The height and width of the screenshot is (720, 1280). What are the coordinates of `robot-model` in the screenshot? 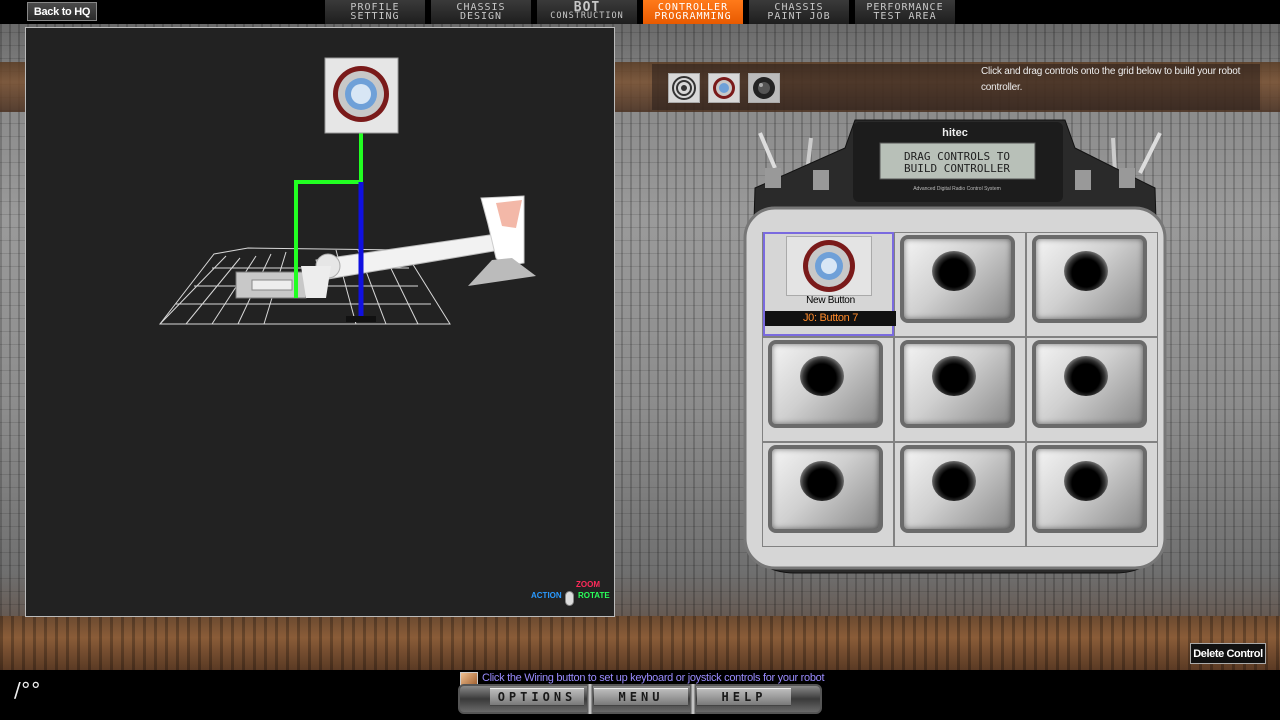 It's located at (347, 191).